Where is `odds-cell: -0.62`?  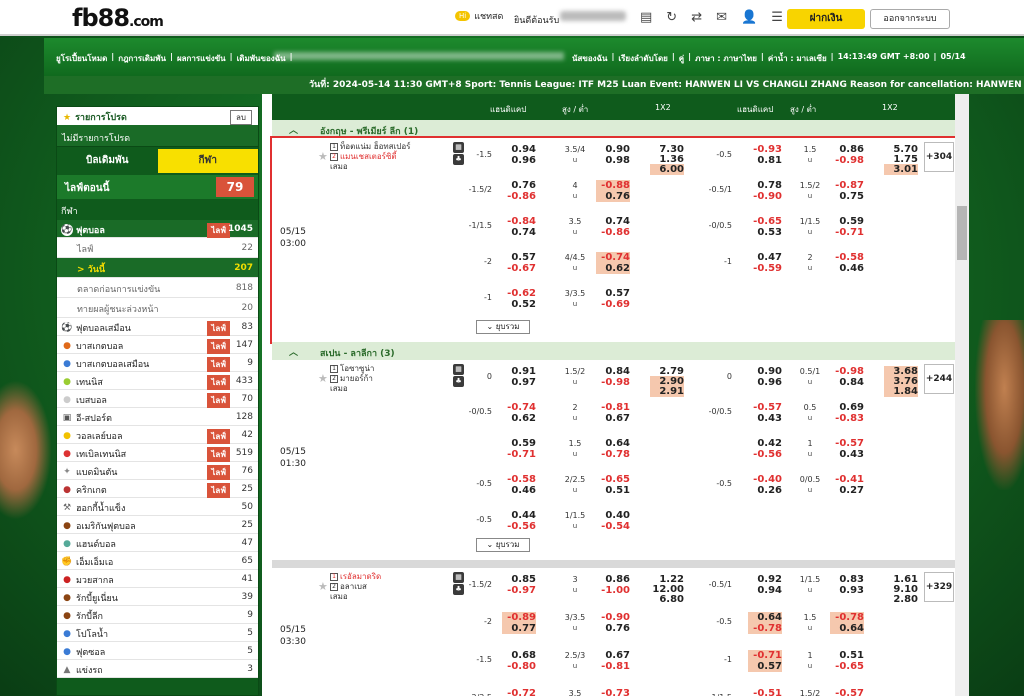
odds-cell: -0.62 is located at coordinates (519, 293).